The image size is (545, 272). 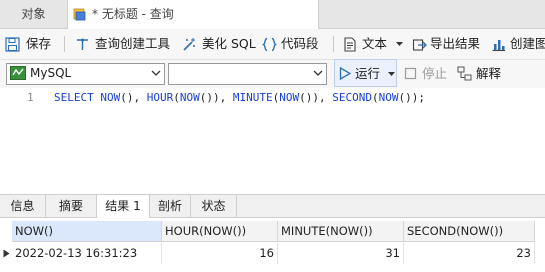 What do you see at coordinates (469, 231) in the screenshot?
I see `column-header-second: SECOND(NOW())` at bounding box center [469, 231].